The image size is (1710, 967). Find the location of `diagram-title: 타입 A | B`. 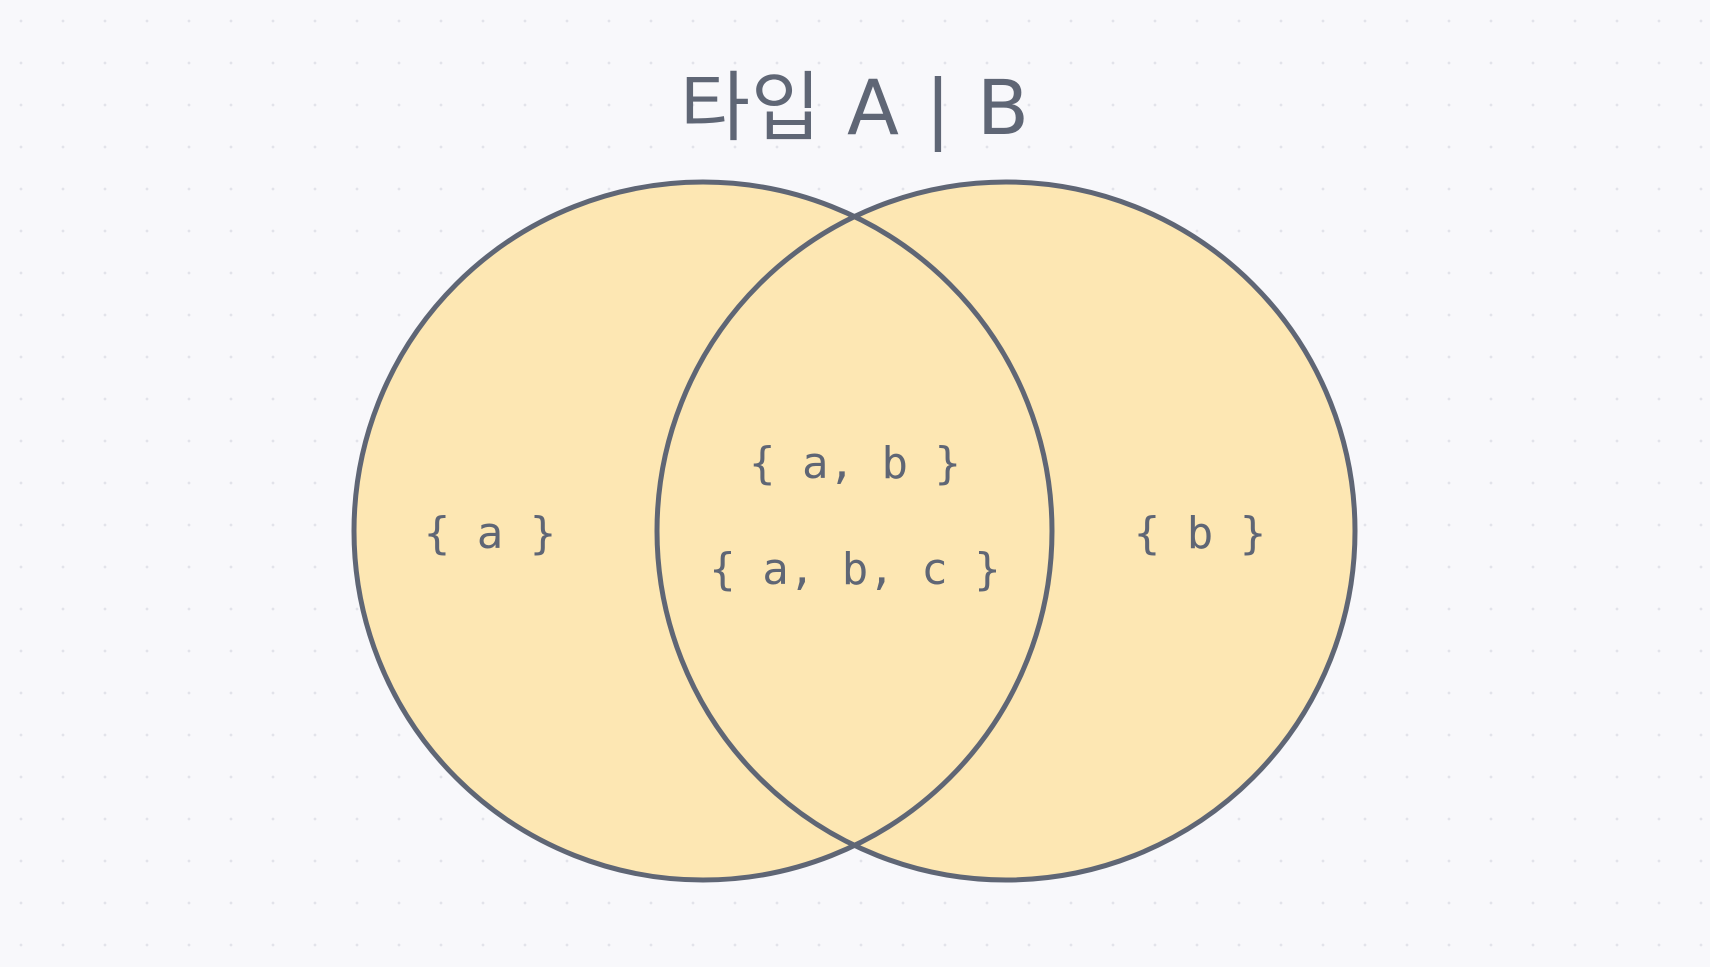

diagram-title: 타입 A | B is located at coordinates (855, 107).